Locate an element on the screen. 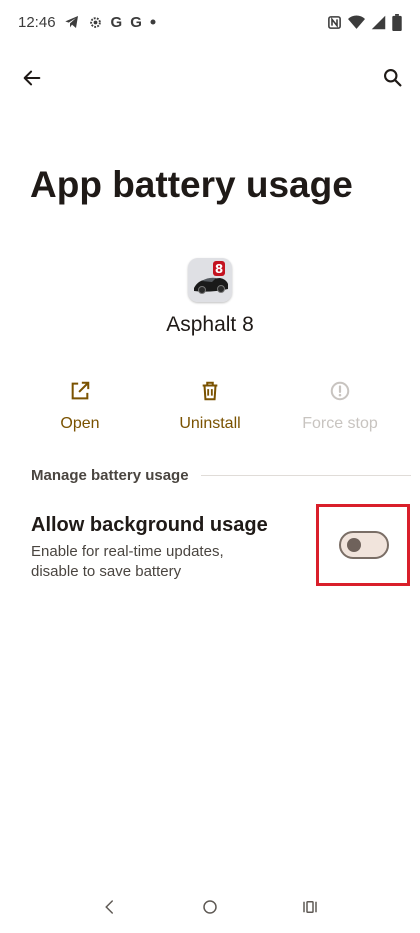 This screenshot has width=420, height=933. status-right is located at coordinates (364, 22).